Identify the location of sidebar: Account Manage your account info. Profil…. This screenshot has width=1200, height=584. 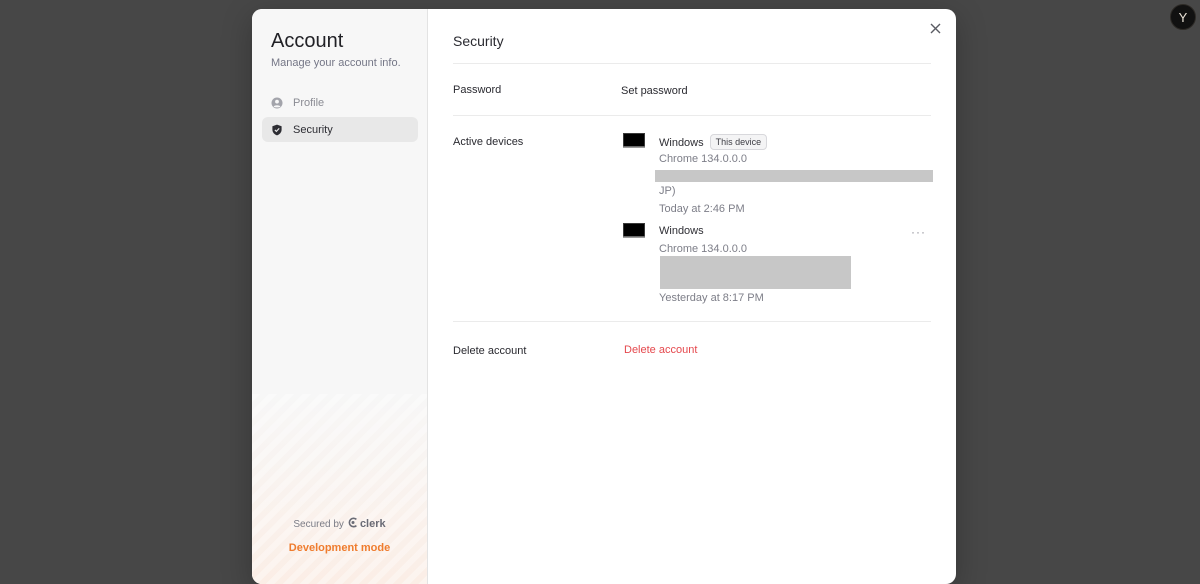
(340, 296).